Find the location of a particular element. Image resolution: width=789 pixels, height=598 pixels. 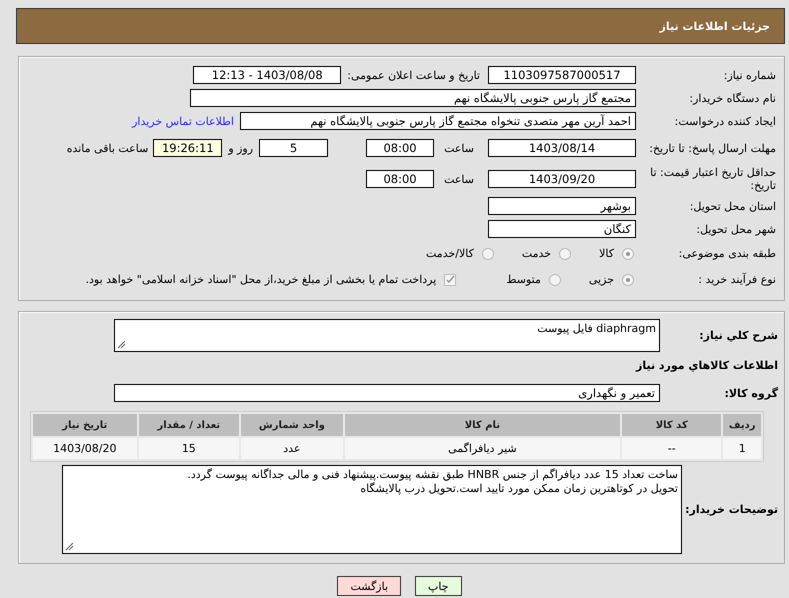

reply-date-field: 1403/08/14 is located at coordinates (562, 148).